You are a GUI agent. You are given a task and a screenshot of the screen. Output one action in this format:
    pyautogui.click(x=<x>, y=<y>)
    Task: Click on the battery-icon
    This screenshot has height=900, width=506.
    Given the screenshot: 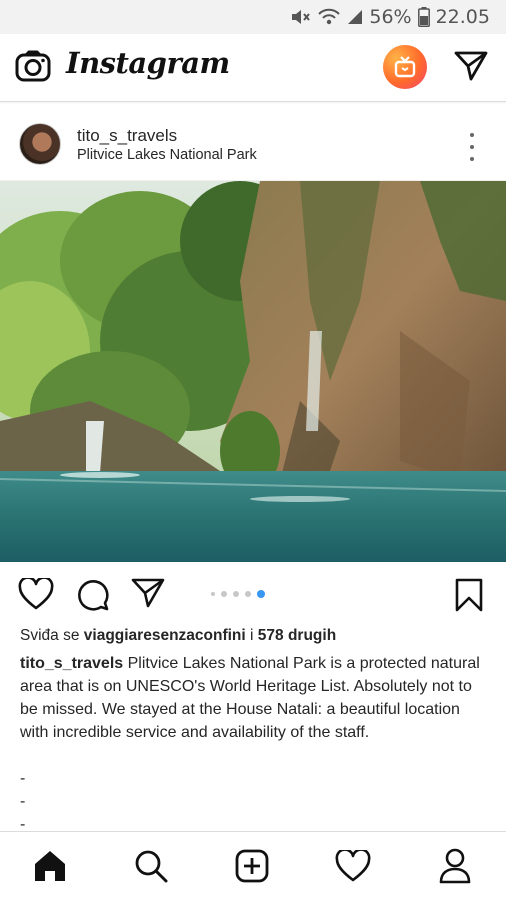 What is the action you would take?
    pyautogui.click(x=423, y=17)
    